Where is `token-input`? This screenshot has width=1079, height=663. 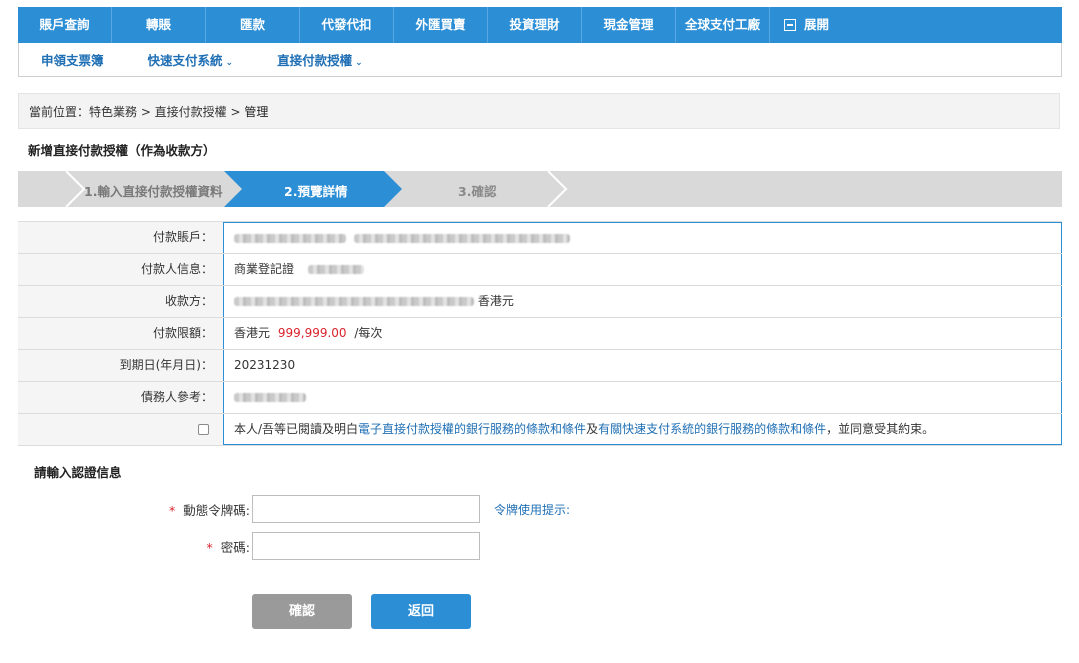
token-input is located at coordinates (366, 509).